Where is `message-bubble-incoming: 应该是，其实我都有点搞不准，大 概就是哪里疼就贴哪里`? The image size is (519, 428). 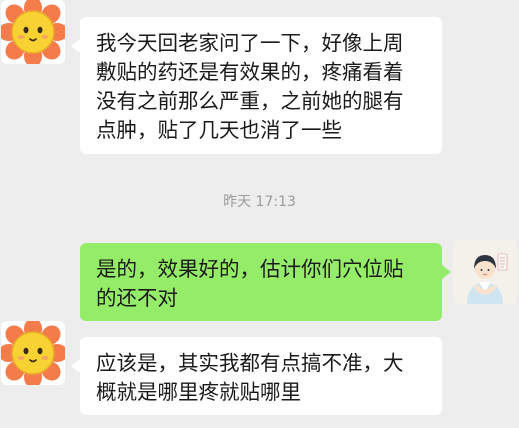
message-bubble-incoming: 应该是，其实我都有点搞不准，大 概就是哪里疼就贴哪里 is located at coordinates (256, 376).